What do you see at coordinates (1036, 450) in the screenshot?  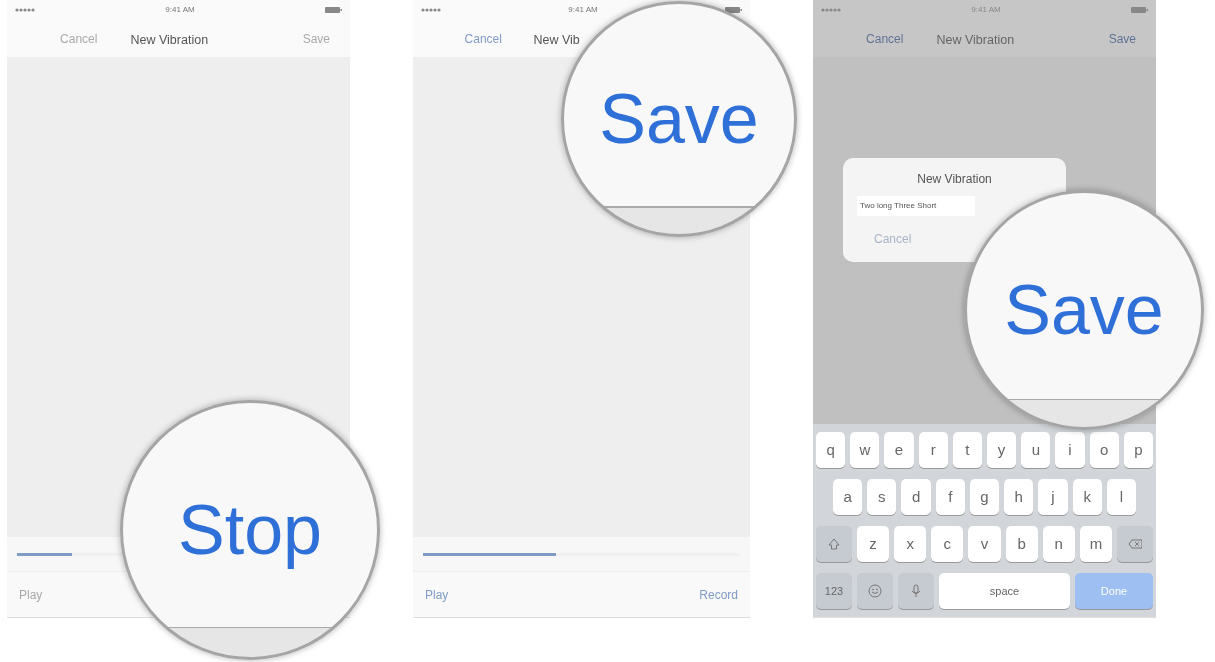 I see `keyboard-key: u` at bounding box center [1036, 450].